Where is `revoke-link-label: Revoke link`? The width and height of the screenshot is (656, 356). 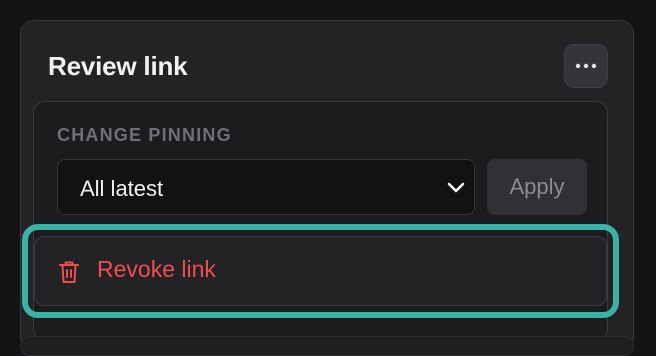
revoke-link-label: Revoke link is located at coordinates (156, 269).